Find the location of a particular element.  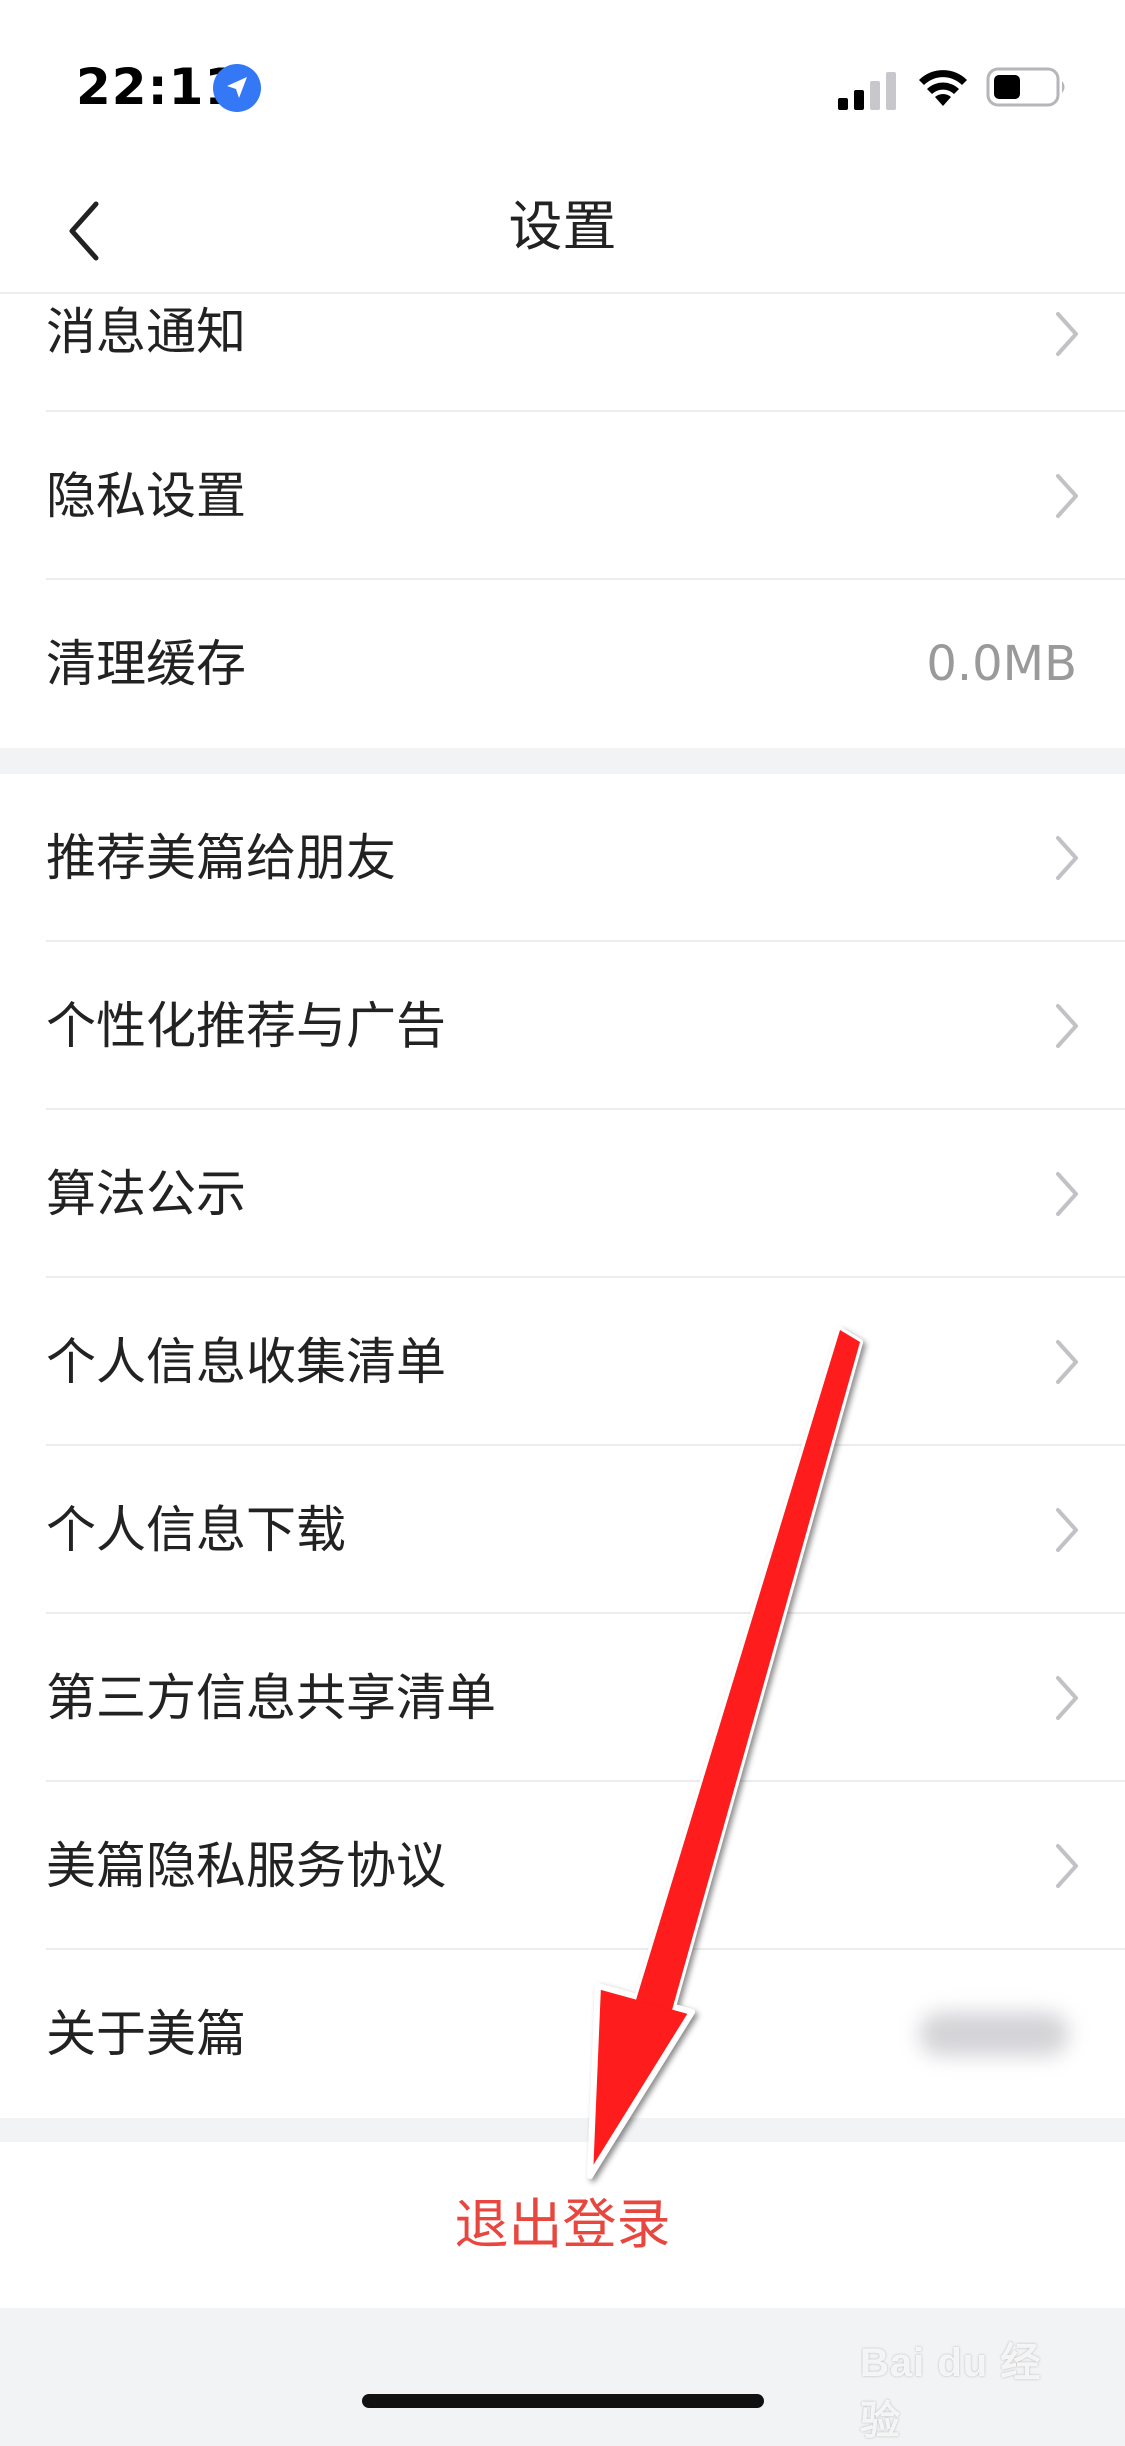

settings-row-recommend-friends: 推荐美篇给朋友 is located at coordinates (562, 858).